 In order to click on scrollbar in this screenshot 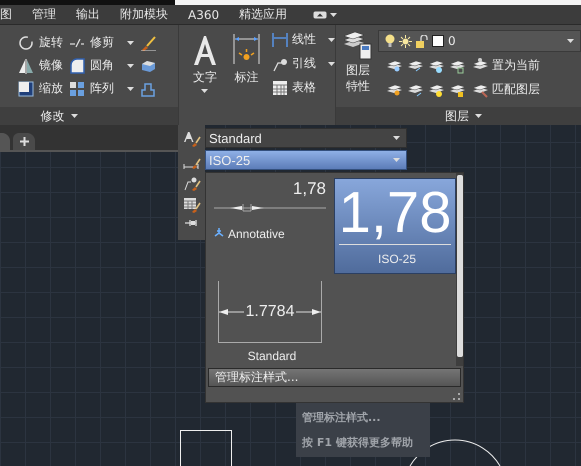, I will do `click(459, 269)`.